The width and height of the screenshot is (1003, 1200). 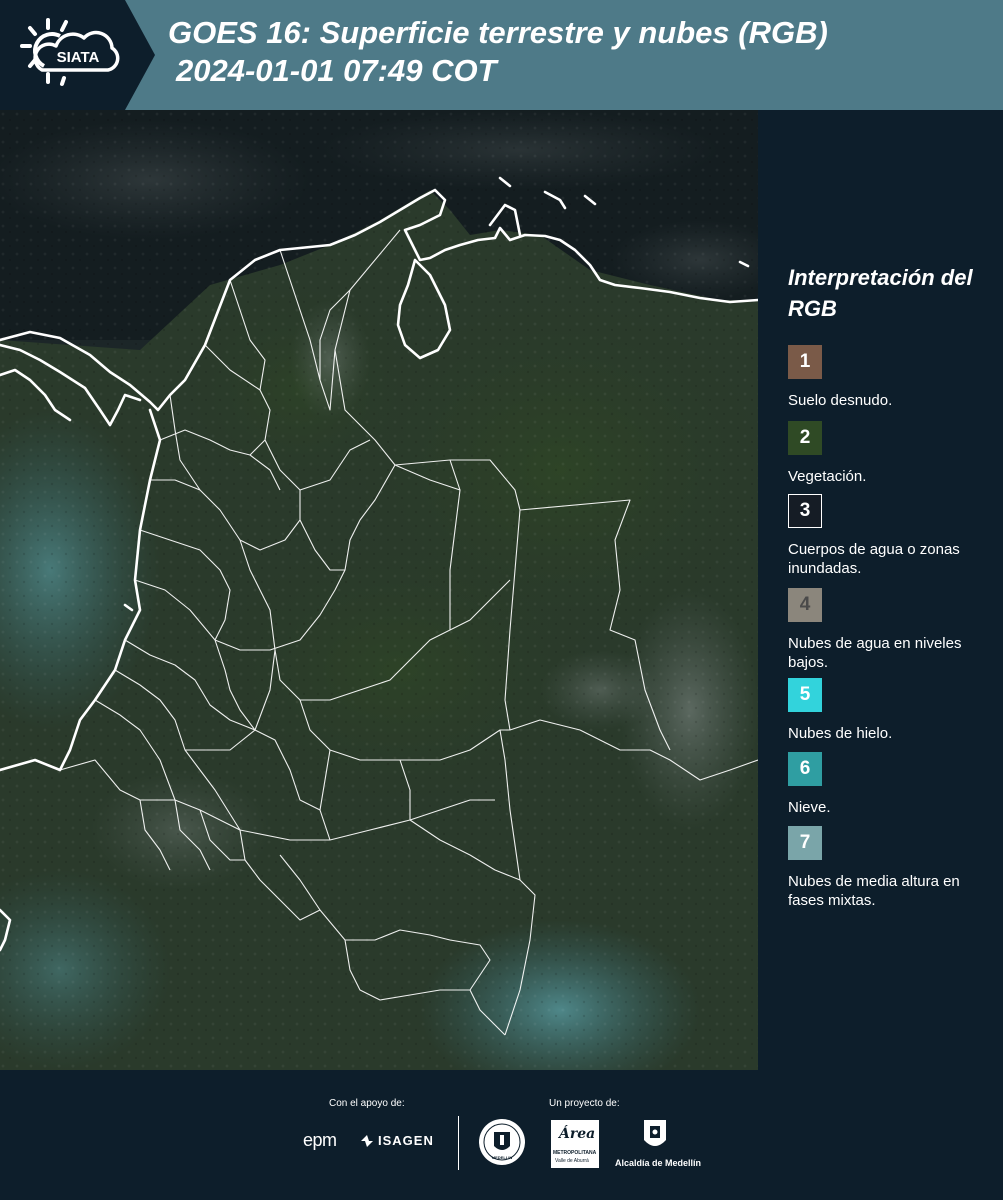 I want to click on legend-item-mid-mixed-clouds: 7 Nubes de media altura en fases mixtas., so click(x=888, y=868).